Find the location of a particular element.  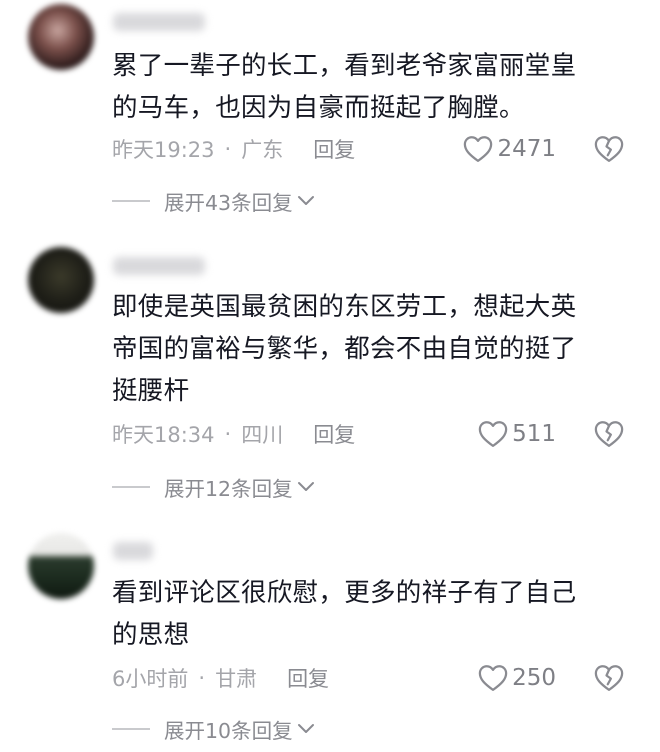

expand-replies: 展开12条回复 is located at coordinates (213, 487).